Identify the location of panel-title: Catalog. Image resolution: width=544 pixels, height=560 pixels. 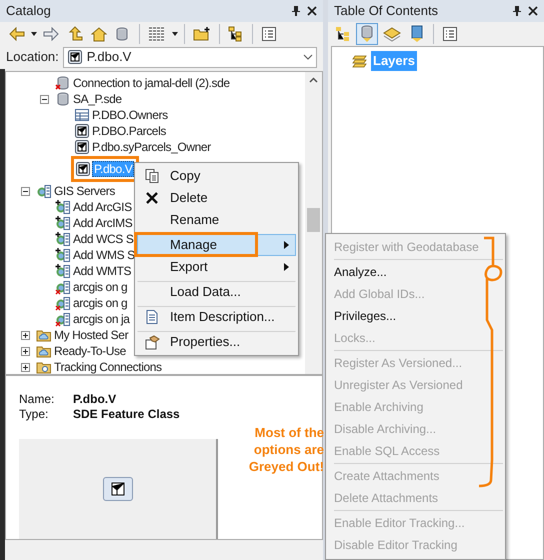
(28, 11).